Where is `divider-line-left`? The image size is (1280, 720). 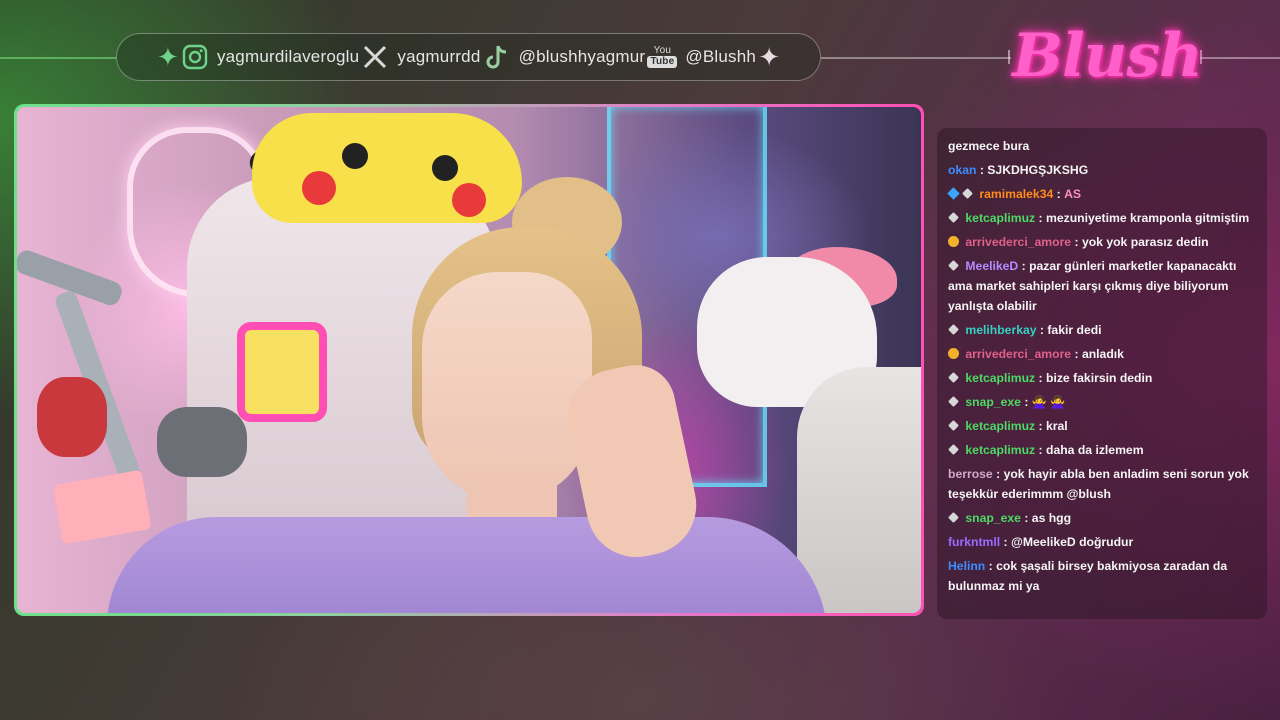
divider-line-left is located at coordinates (58, 58).